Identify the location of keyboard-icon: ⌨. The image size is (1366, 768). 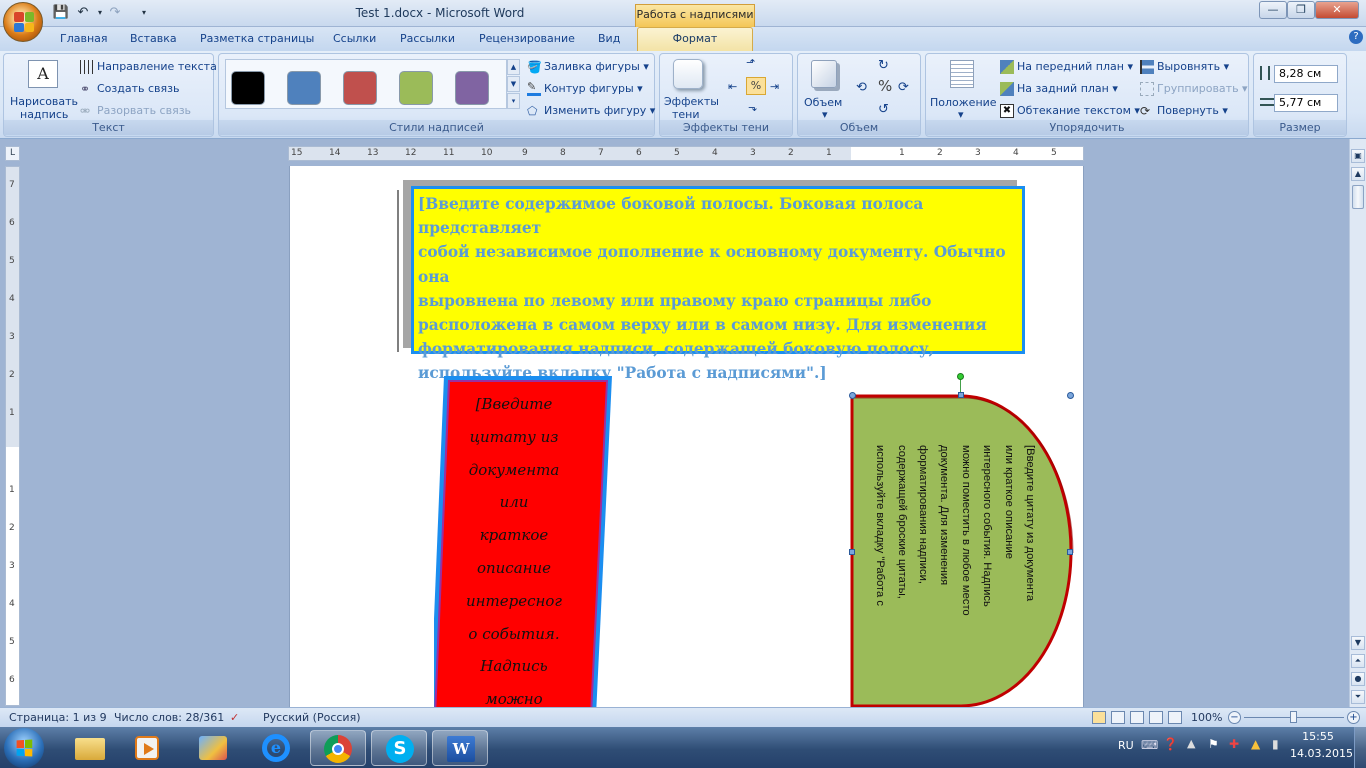
(1149, 745).